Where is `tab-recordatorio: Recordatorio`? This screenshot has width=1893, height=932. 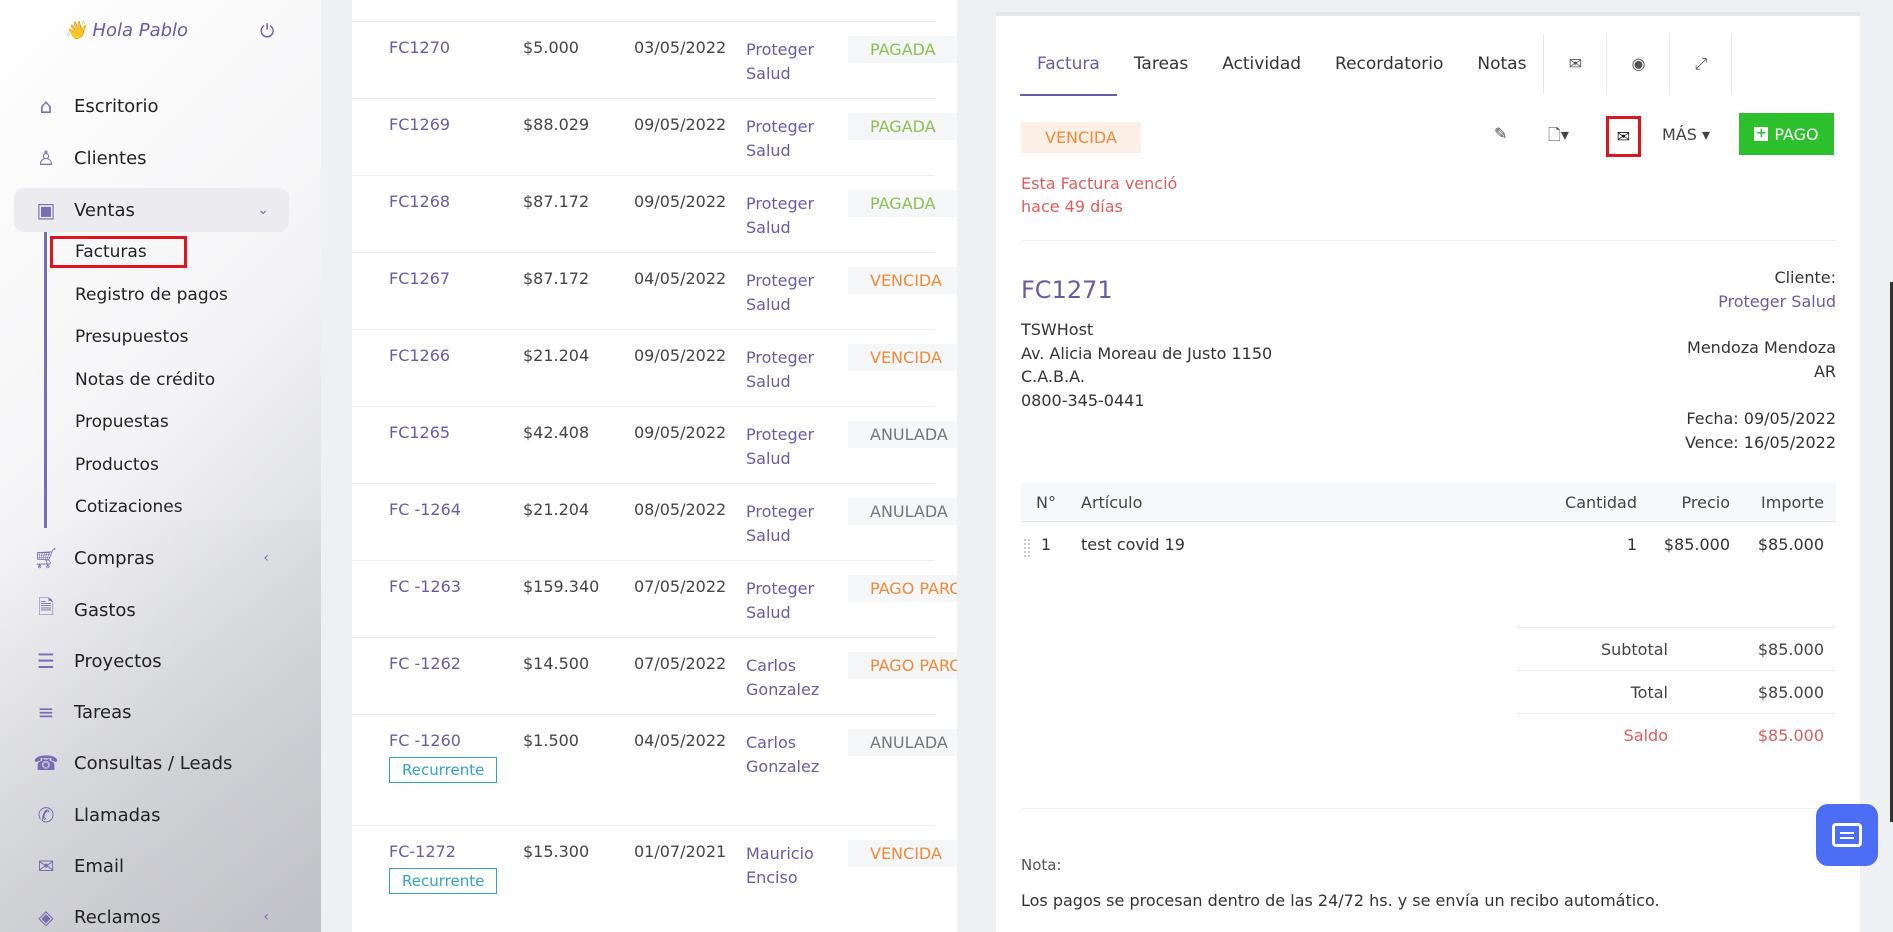
tab-recordatorio: Recordatorio is located at coordinates (1389, 71).